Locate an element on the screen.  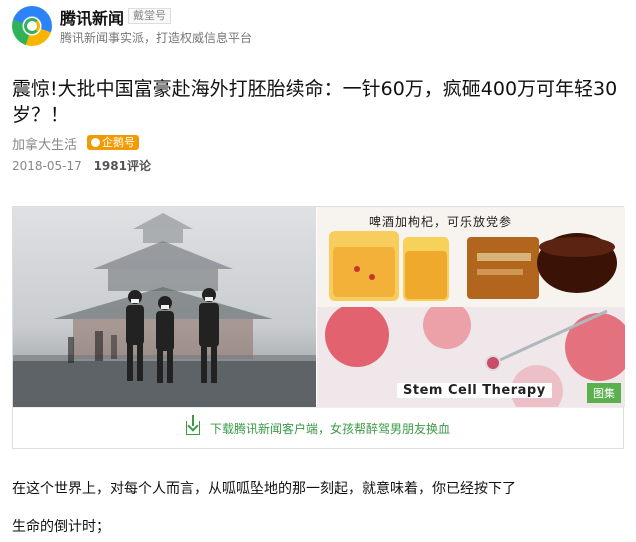
brand-subtitle: 腾讯新闻事实派，打造权威信息平台 is located at coordinates (156, 38).